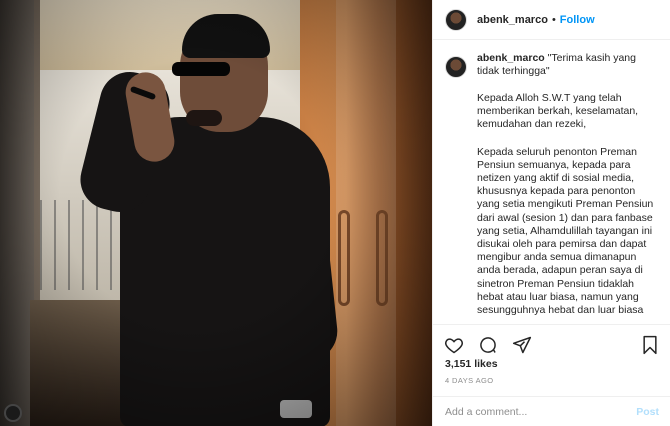 This screenshot has width=670, height=426. What do you see at coordinates (471, 364) in the screenshot?
I see `likes-count: 3,151 likes` at bounding box center [471, 364].